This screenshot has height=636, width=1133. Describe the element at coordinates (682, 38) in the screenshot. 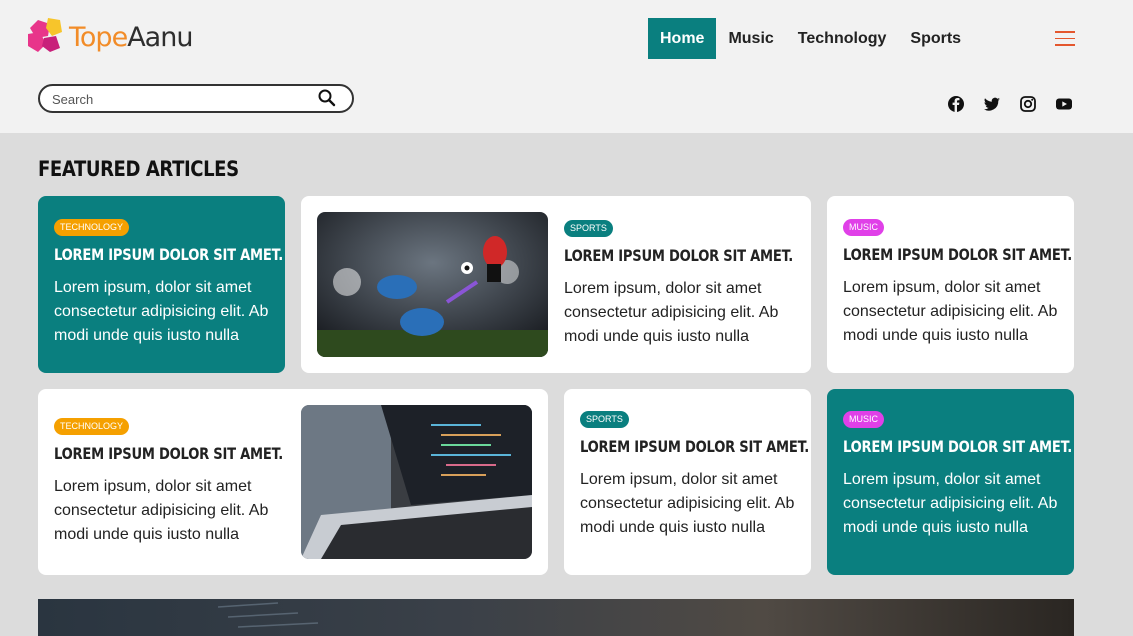

I see `nav-home: Home` at that location.